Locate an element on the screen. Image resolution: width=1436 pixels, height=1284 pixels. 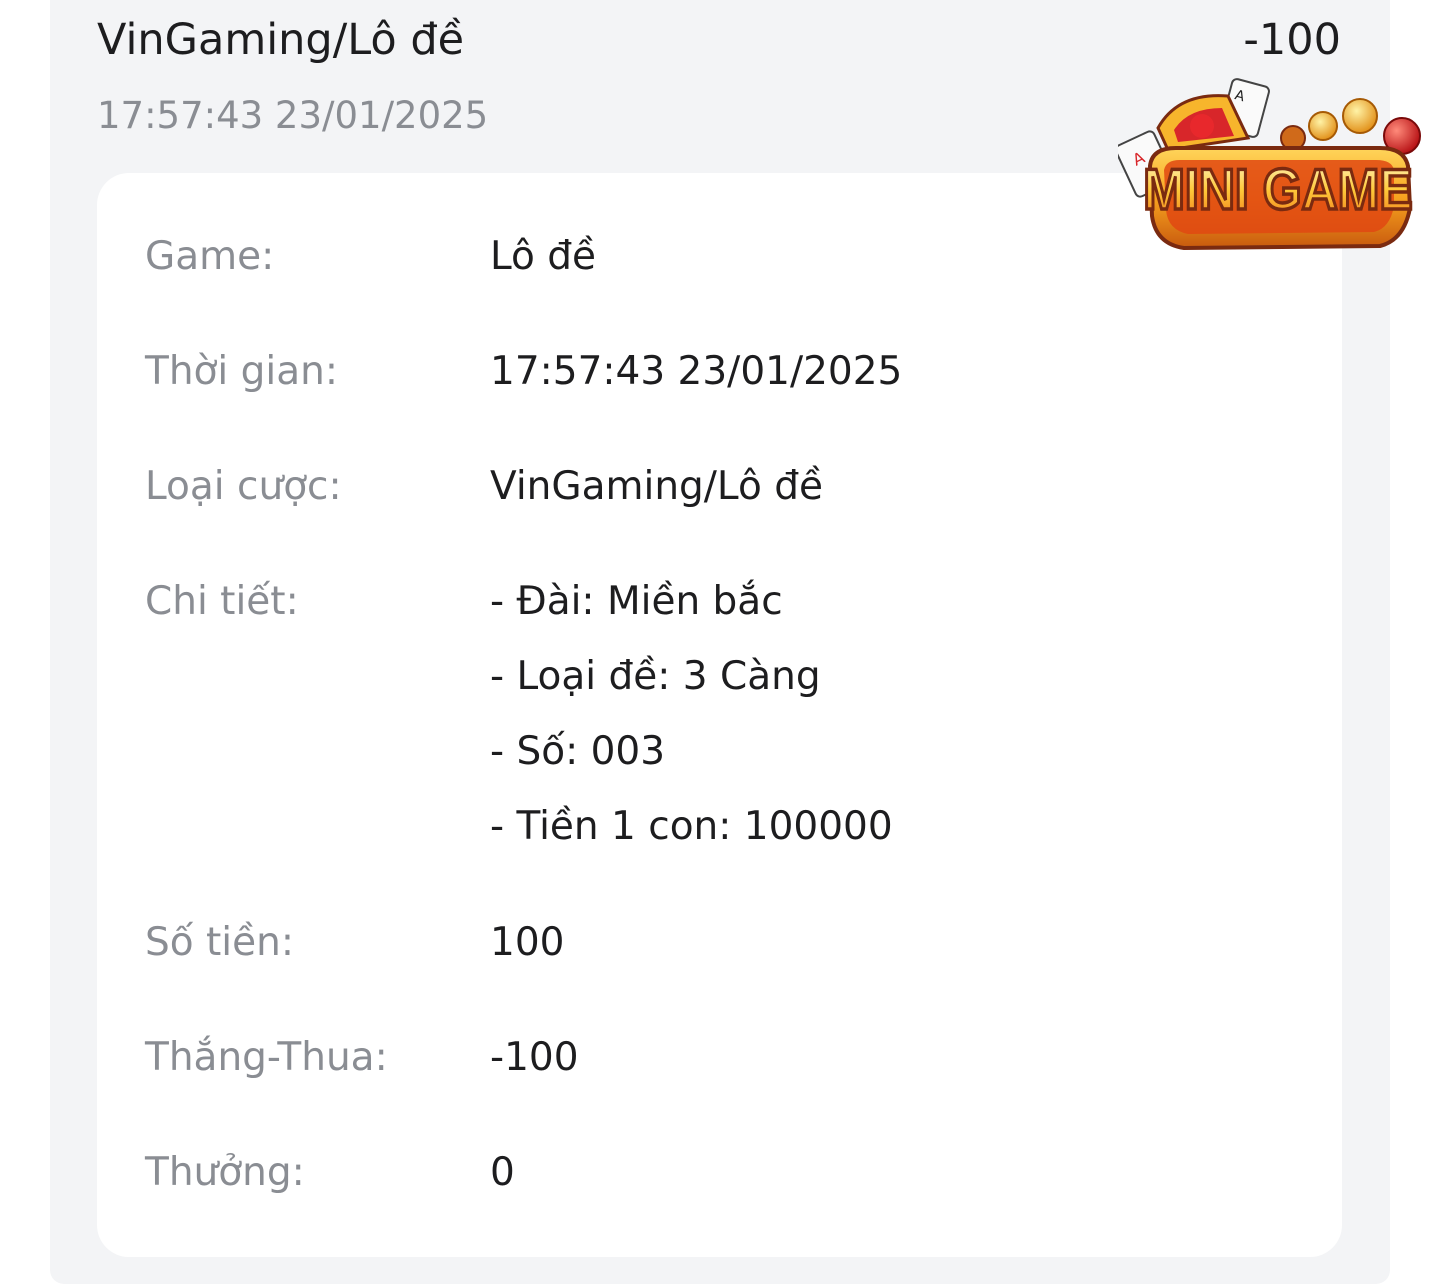
game-value: Lô đề is located at coordinates (543, 256).